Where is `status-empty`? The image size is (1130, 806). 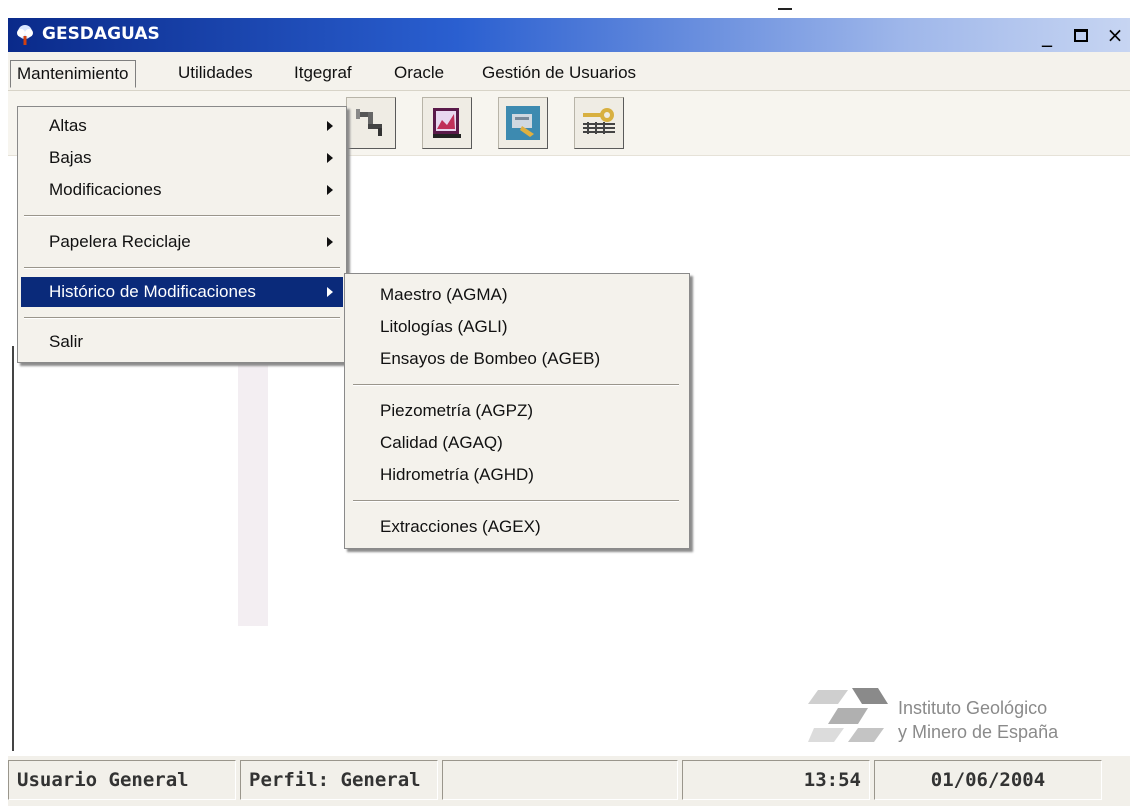 status-empty is located at coordinates (560, 780).